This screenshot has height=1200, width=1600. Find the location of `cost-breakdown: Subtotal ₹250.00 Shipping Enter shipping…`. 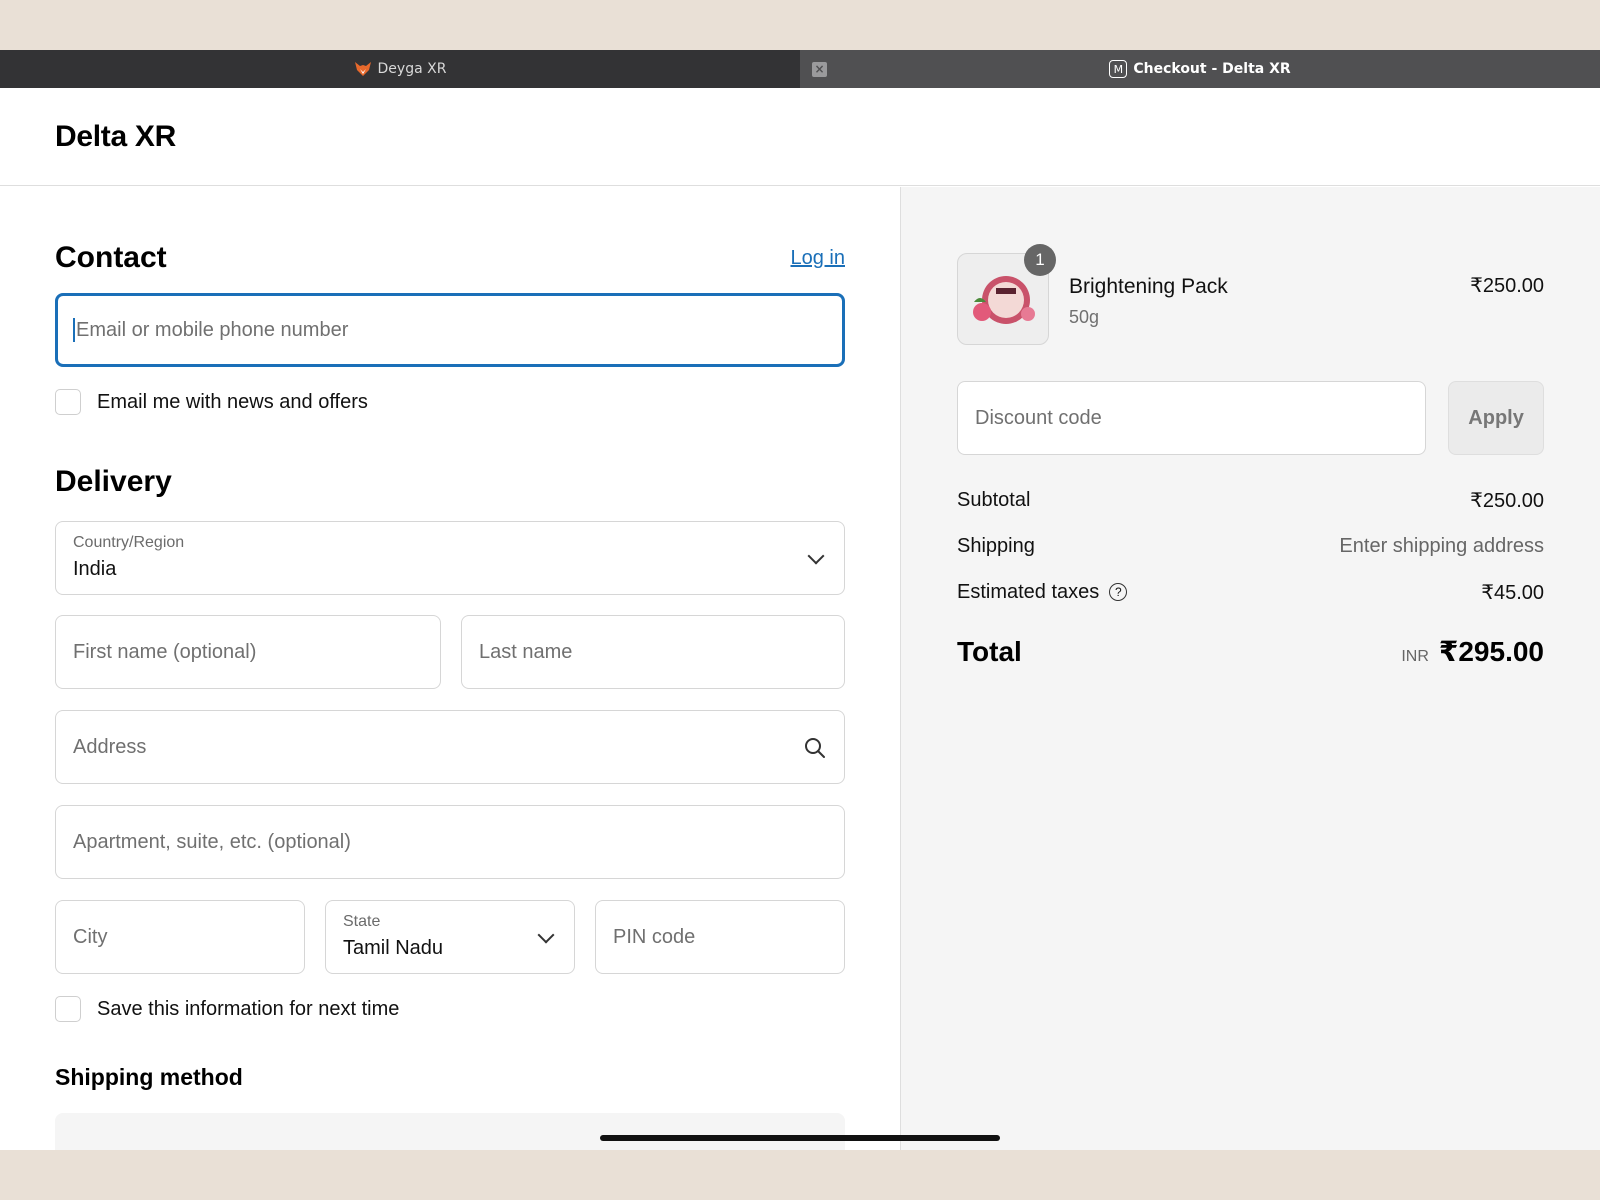

cost-breakdown: Subtotal ₹250.00 Shipping Enter shipping… is located at coordinates (1250, 572).